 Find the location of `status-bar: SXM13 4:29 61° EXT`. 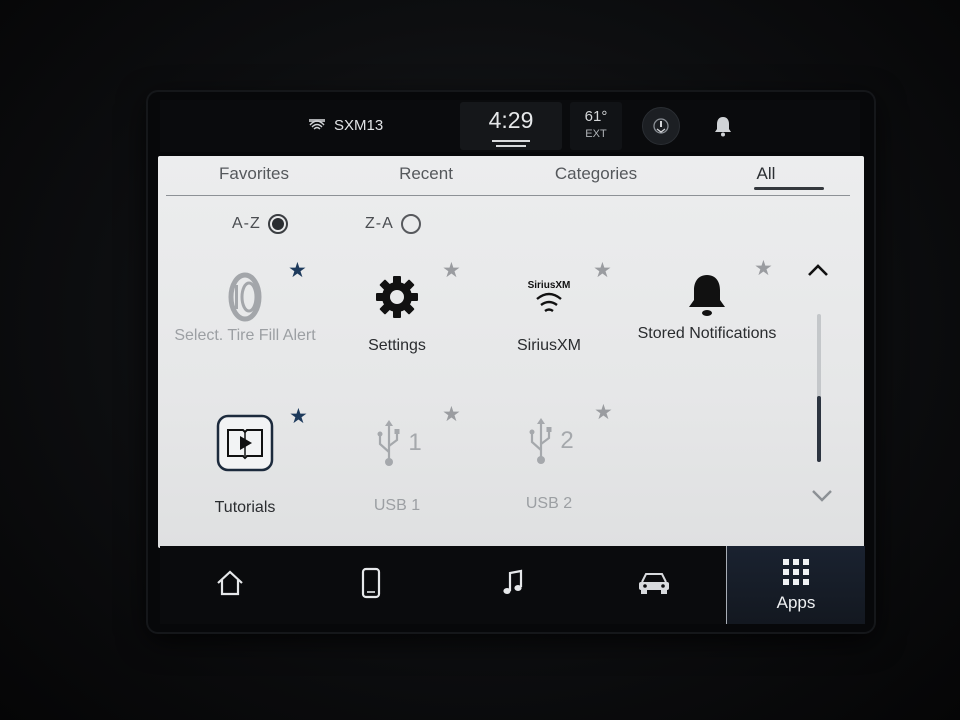

status-bar: SXM13 4:29 61° EXT is located at coordinates (510, 126).